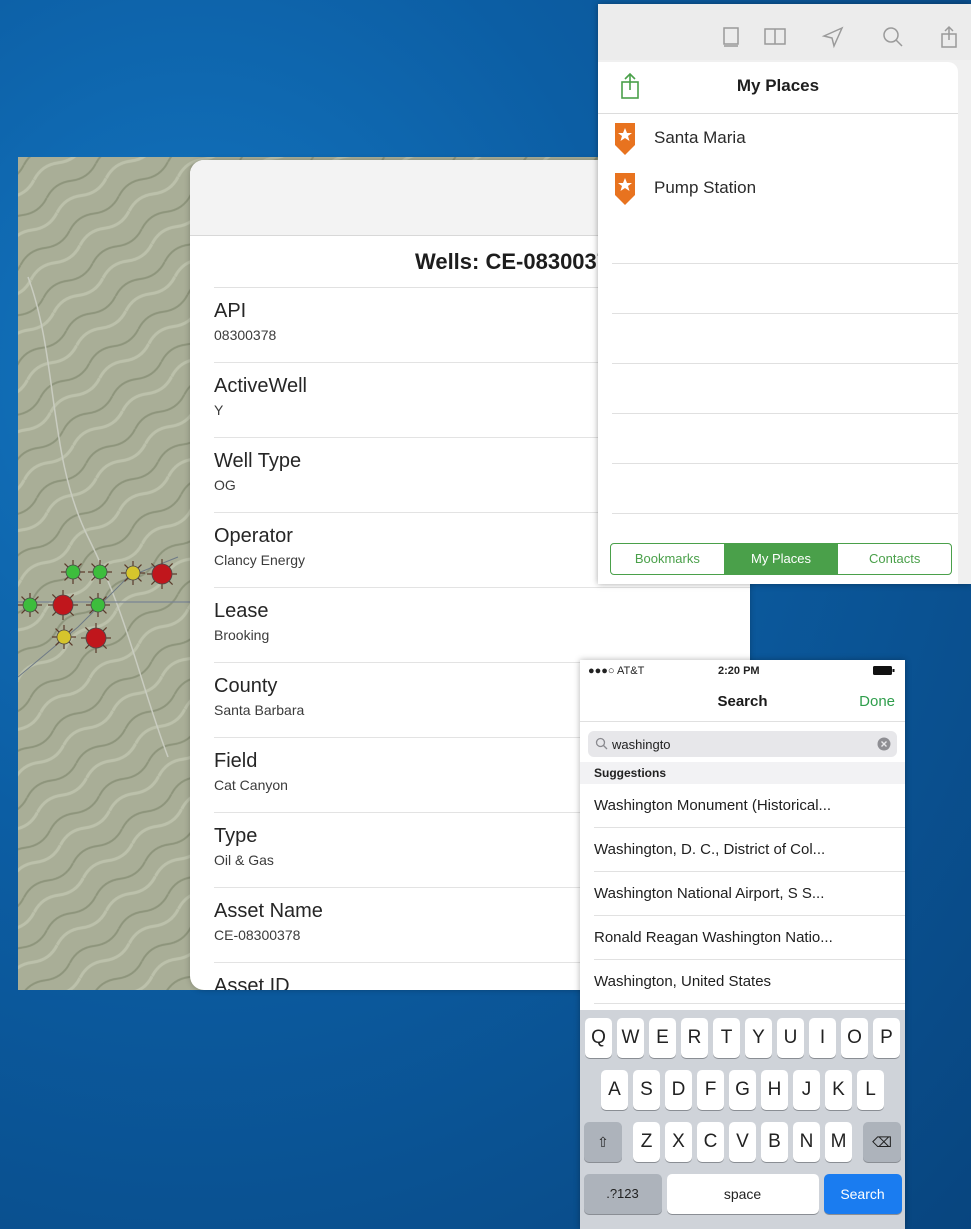 The width and height of the screenshot is (971, 1229). Describe the element at coordinates (806, 1142) in the screenshot. I see `key-n: N` at that location.